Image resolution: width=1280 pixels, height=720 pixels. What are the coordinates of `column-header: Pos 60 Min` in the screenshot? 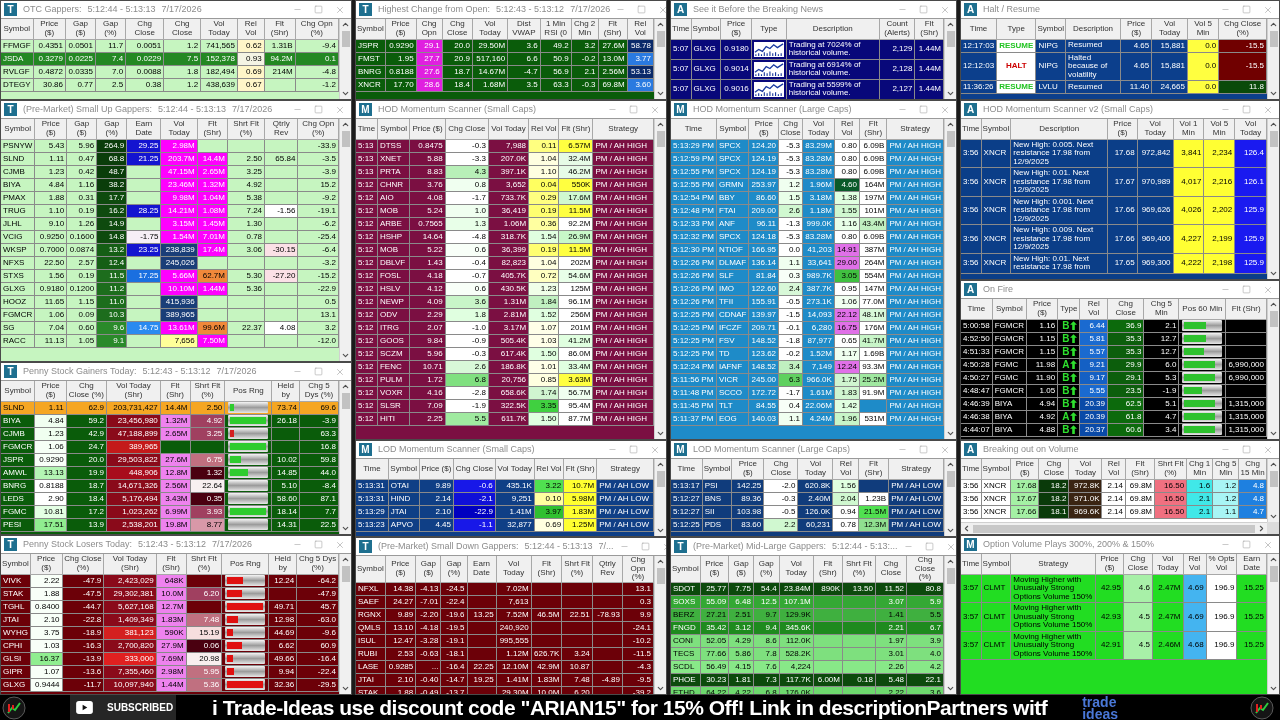 It's located at (1202, 309).